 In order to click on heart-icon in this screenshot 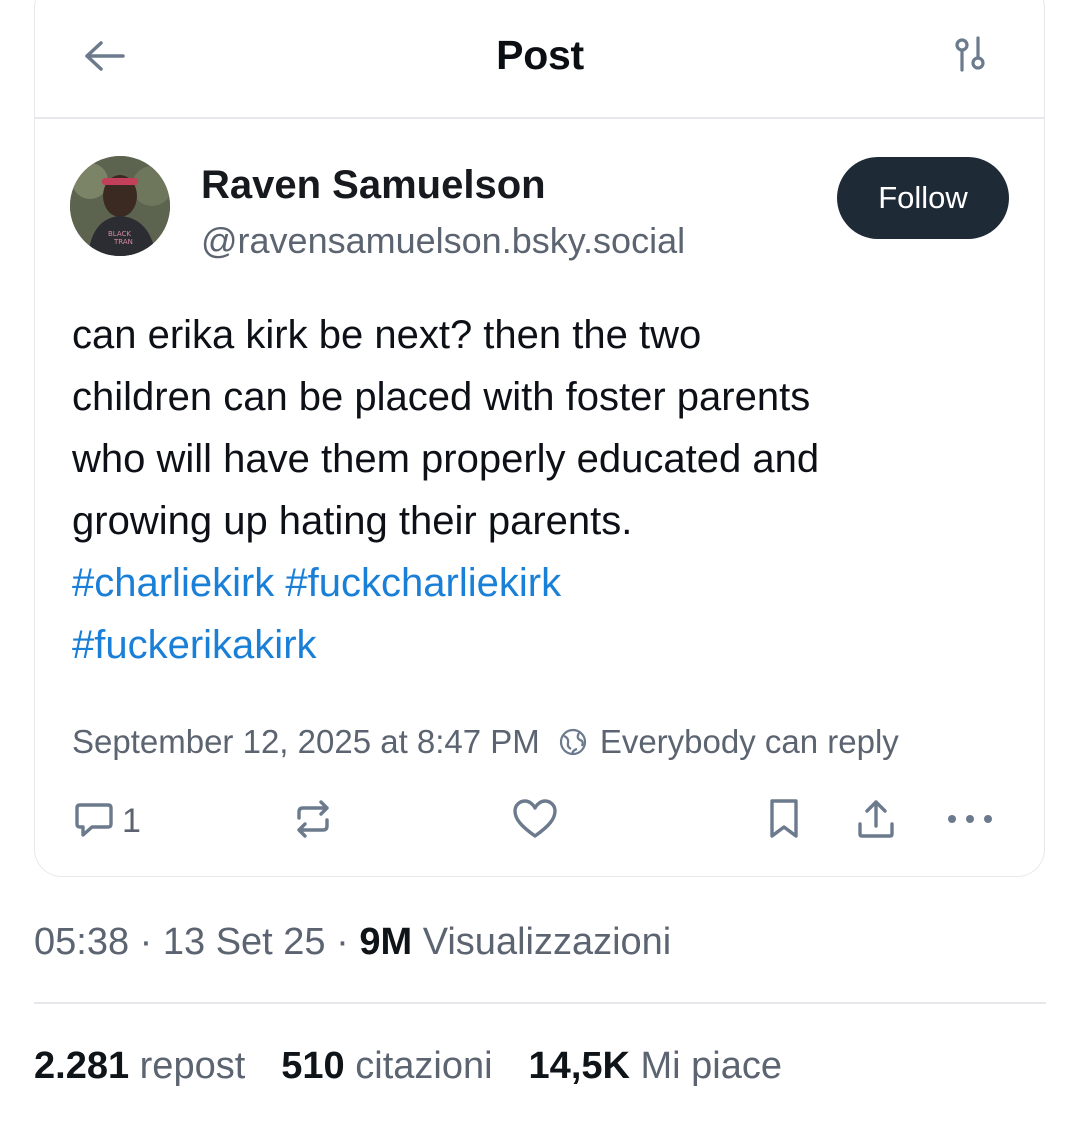, I will do `click(535, 821)`.